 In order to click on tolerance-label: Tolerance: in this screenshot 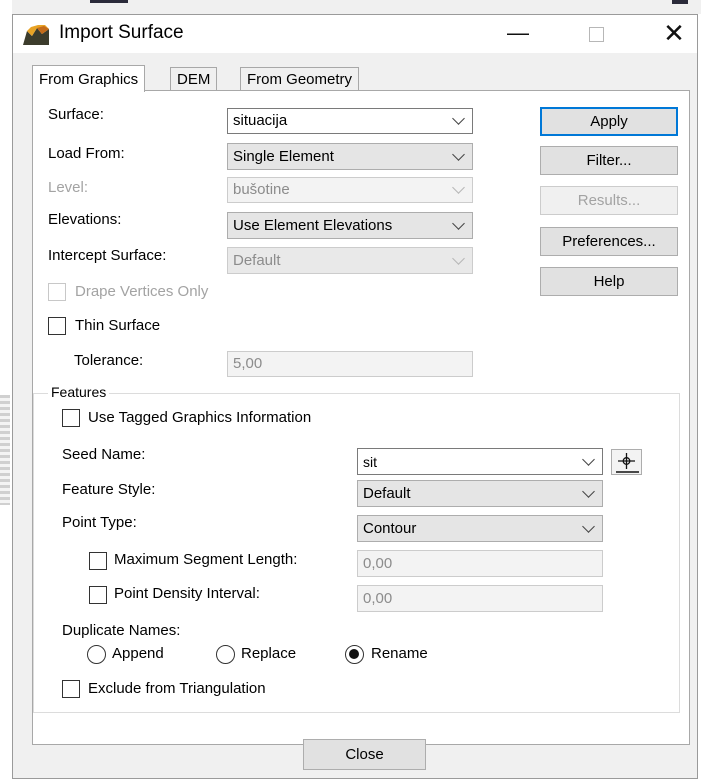, I will do `click(109, 360)`.